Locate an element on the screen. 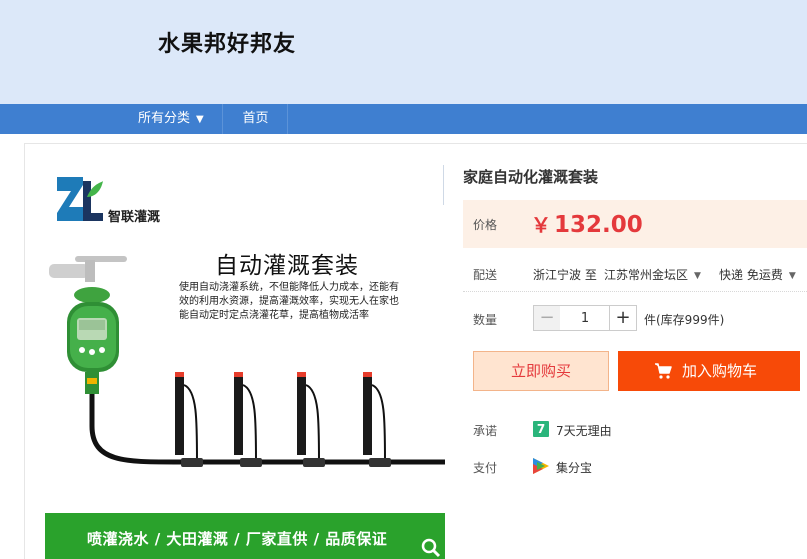  quantity-increase-button: + is located at coordinates (623, 318).